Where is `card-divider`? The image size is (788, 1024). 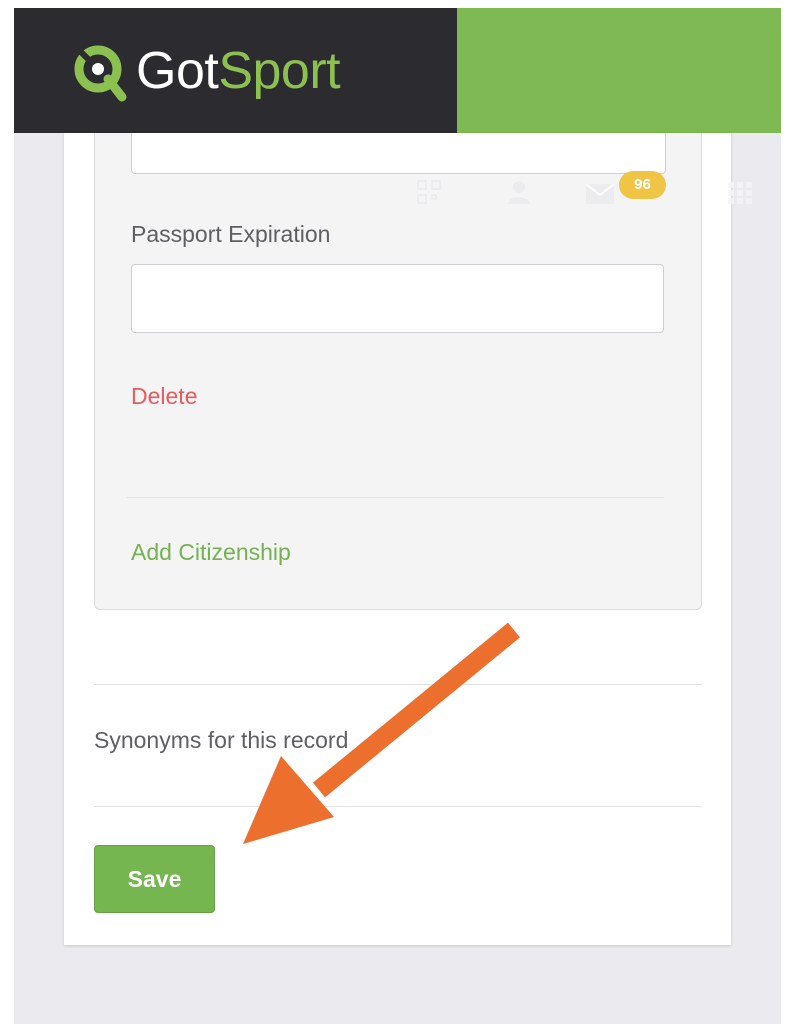 card-divider is located at coordinates (395, 497).